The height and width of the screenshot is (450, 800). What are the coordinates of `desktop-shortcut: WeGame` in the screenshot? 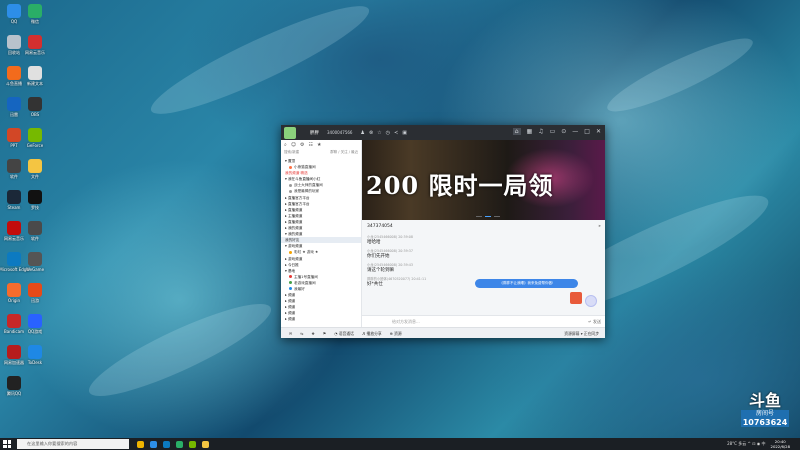 It's located at (35, 265).